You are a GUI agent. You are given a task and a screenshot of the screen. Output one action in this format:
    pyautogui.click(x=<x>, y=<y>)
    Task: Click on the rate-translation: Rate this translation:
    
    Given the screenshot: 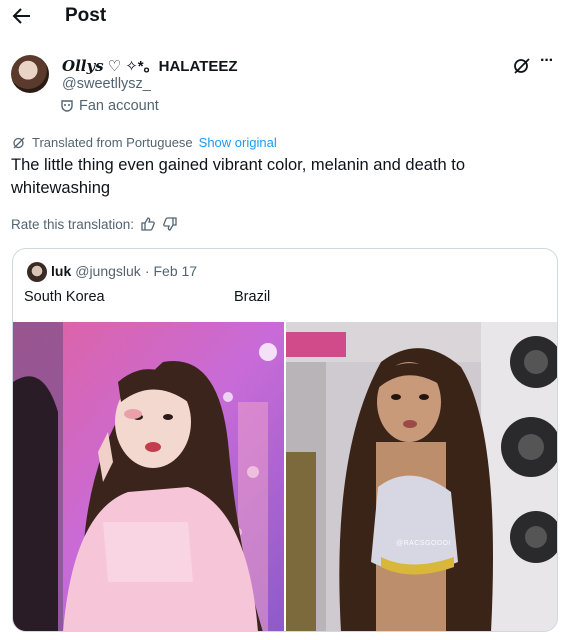 What is the action you would take?
    pyautogui.click(x=94, y=224)
    